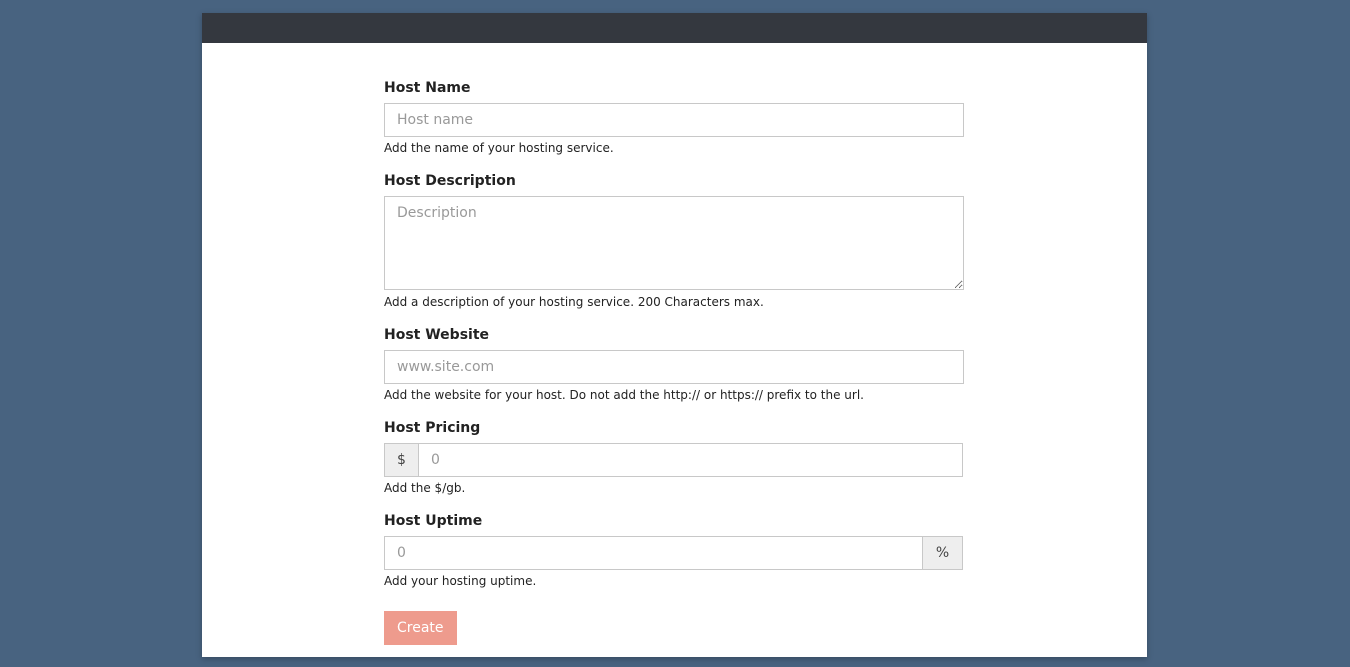 The height and width of the screenshot is (667, 1350). I want to click on host-website-input, so click(674, 367).